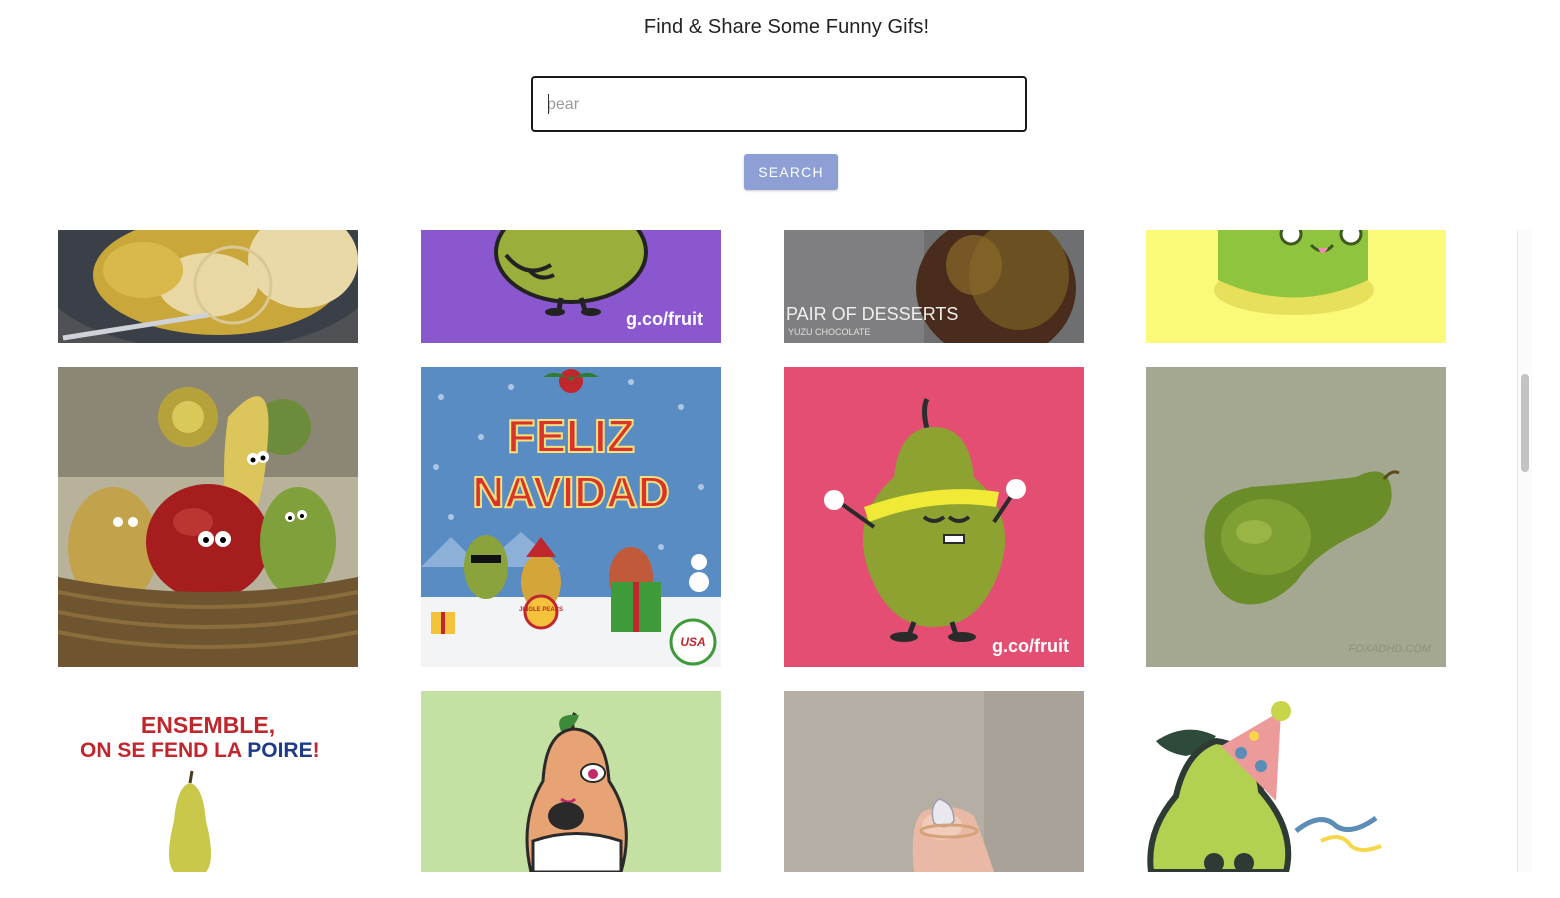  I want to click on gif-dancing-pear-purple: g.co/fruit, so click(571, 286).